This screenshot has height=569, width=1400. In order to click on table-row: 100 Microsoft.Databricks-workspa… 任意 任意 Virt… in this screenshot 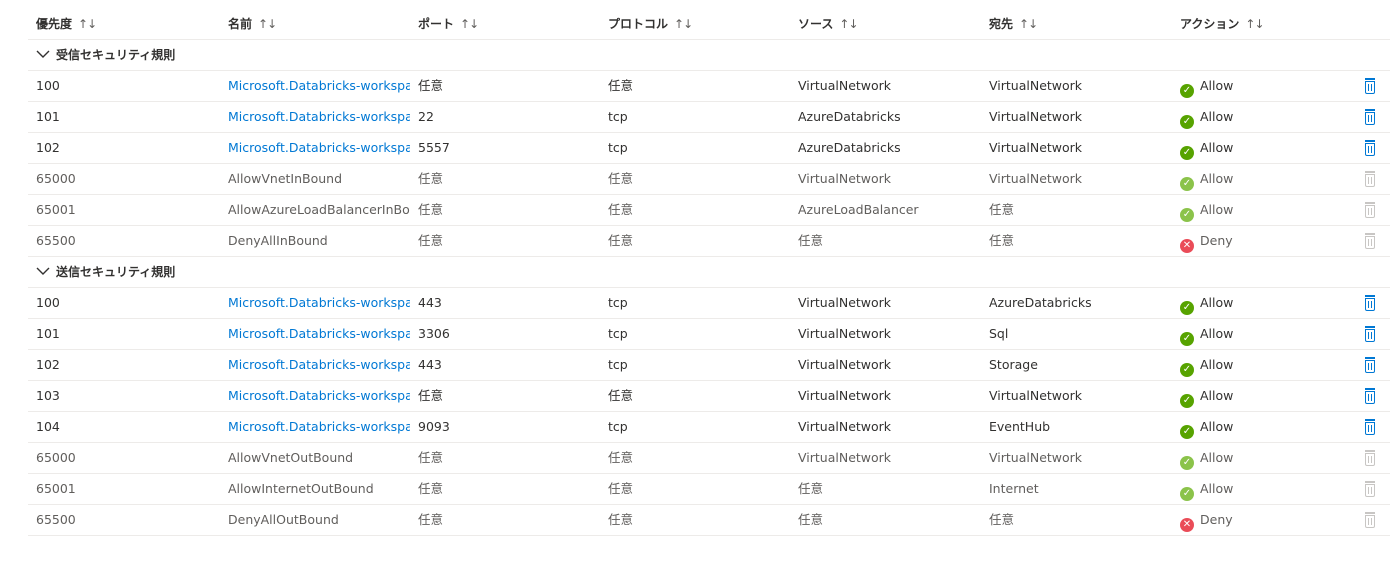, I will do `click(709, 86)`.